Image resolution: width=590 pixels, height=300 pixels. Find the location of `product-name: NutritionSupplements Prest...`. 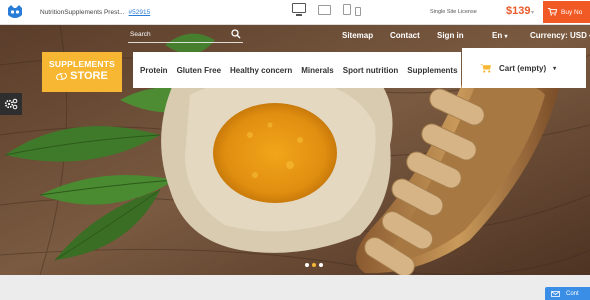

product-name: NutritionSupplements Prest... is located at coordinates (82, 12).